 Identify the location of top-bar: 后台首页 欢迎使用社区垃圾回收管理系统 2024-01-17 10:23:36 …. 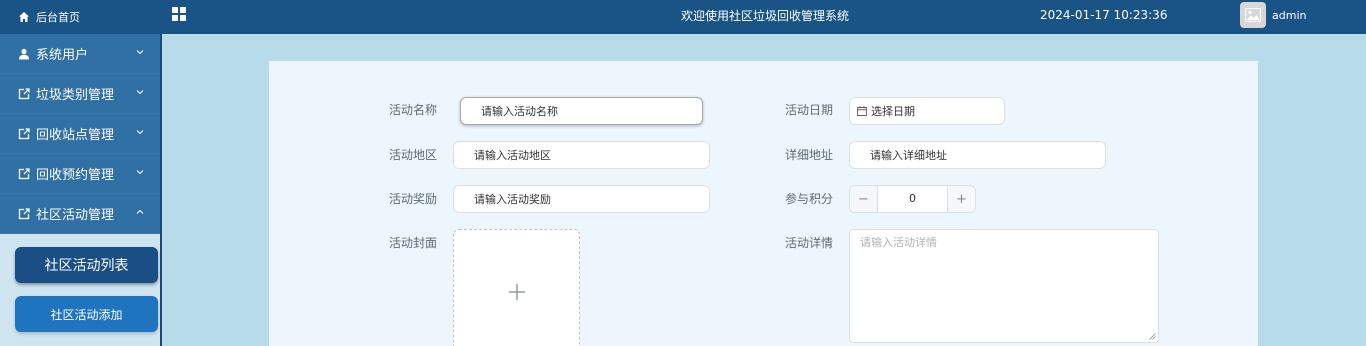
(683, 17).